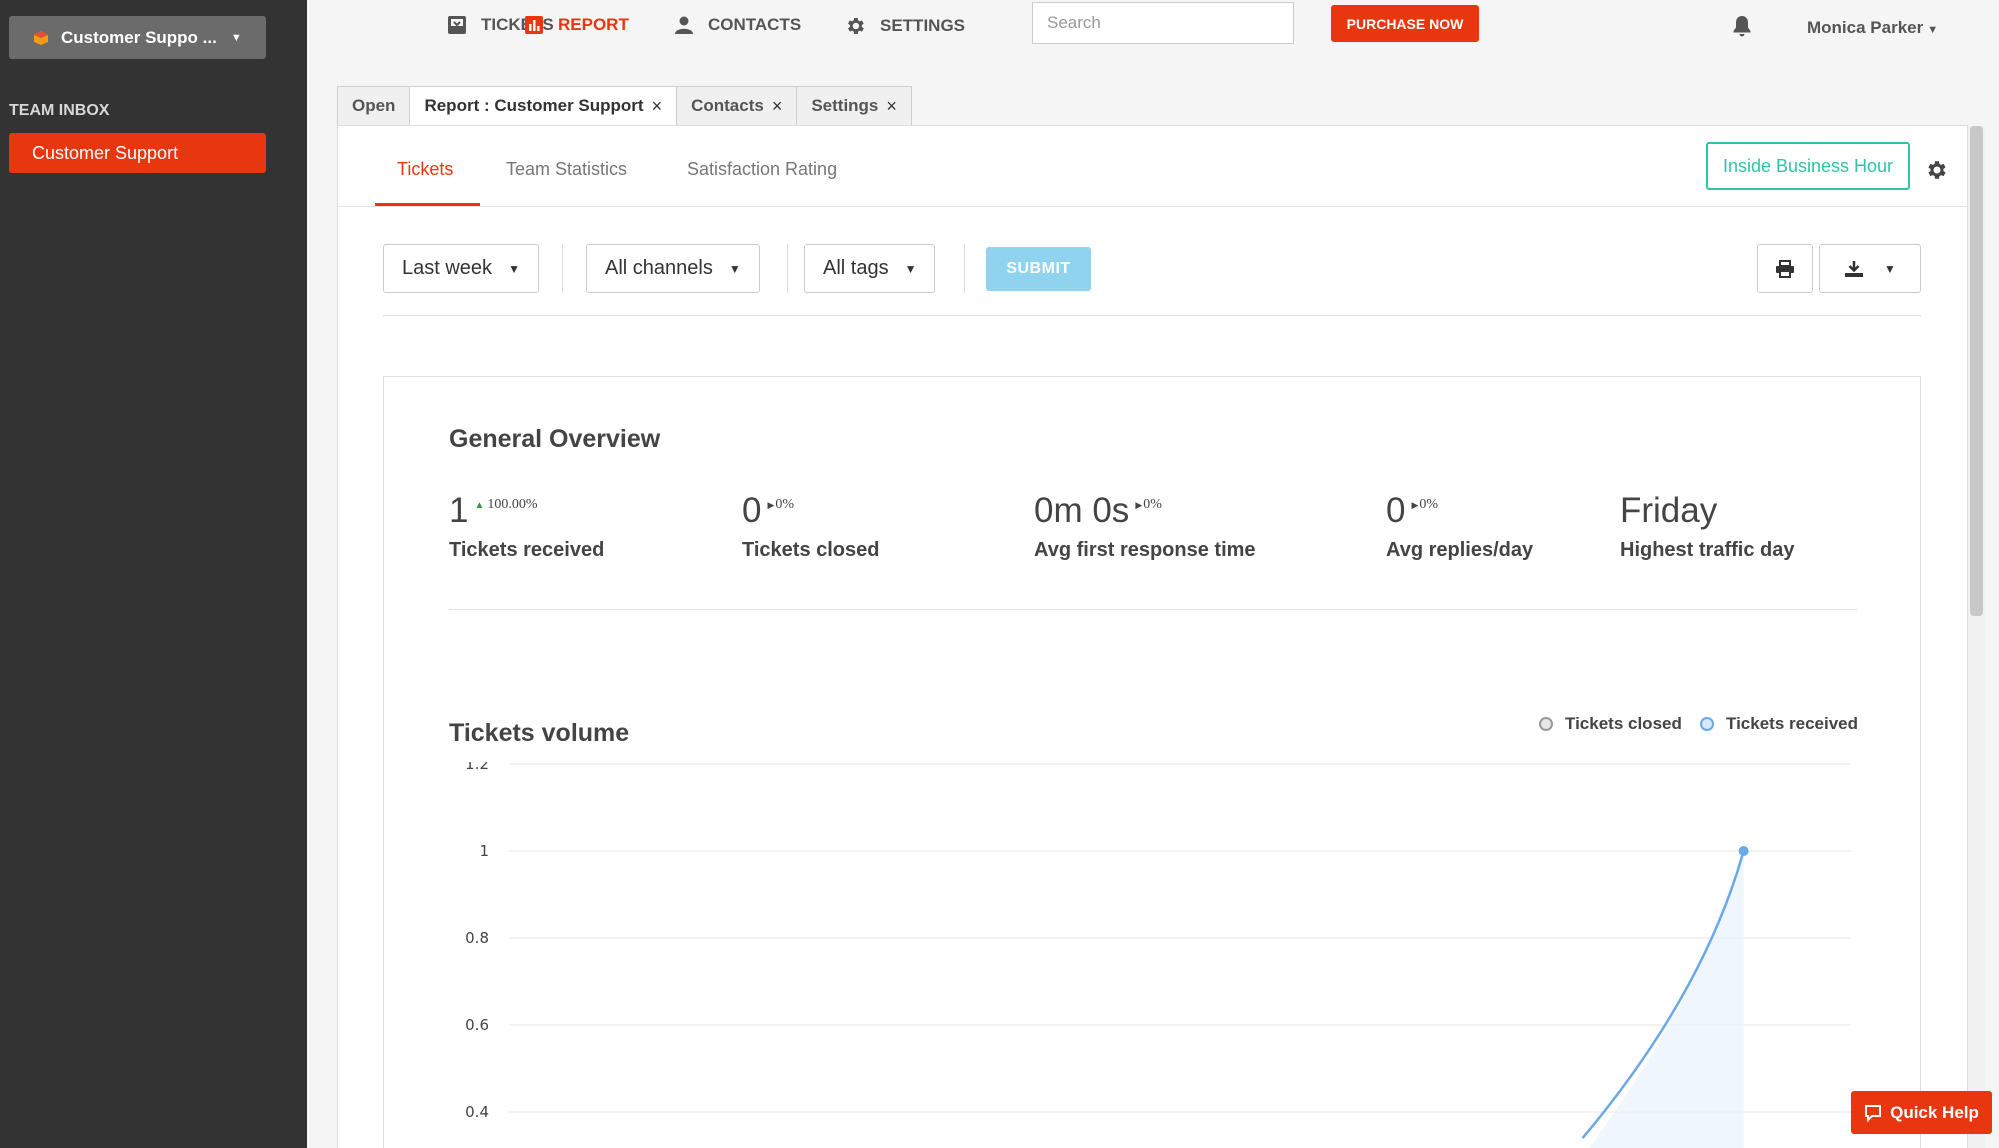 This screenshot has width=1999, height=1148. I want to click on section-divider, so click(1153, 609).